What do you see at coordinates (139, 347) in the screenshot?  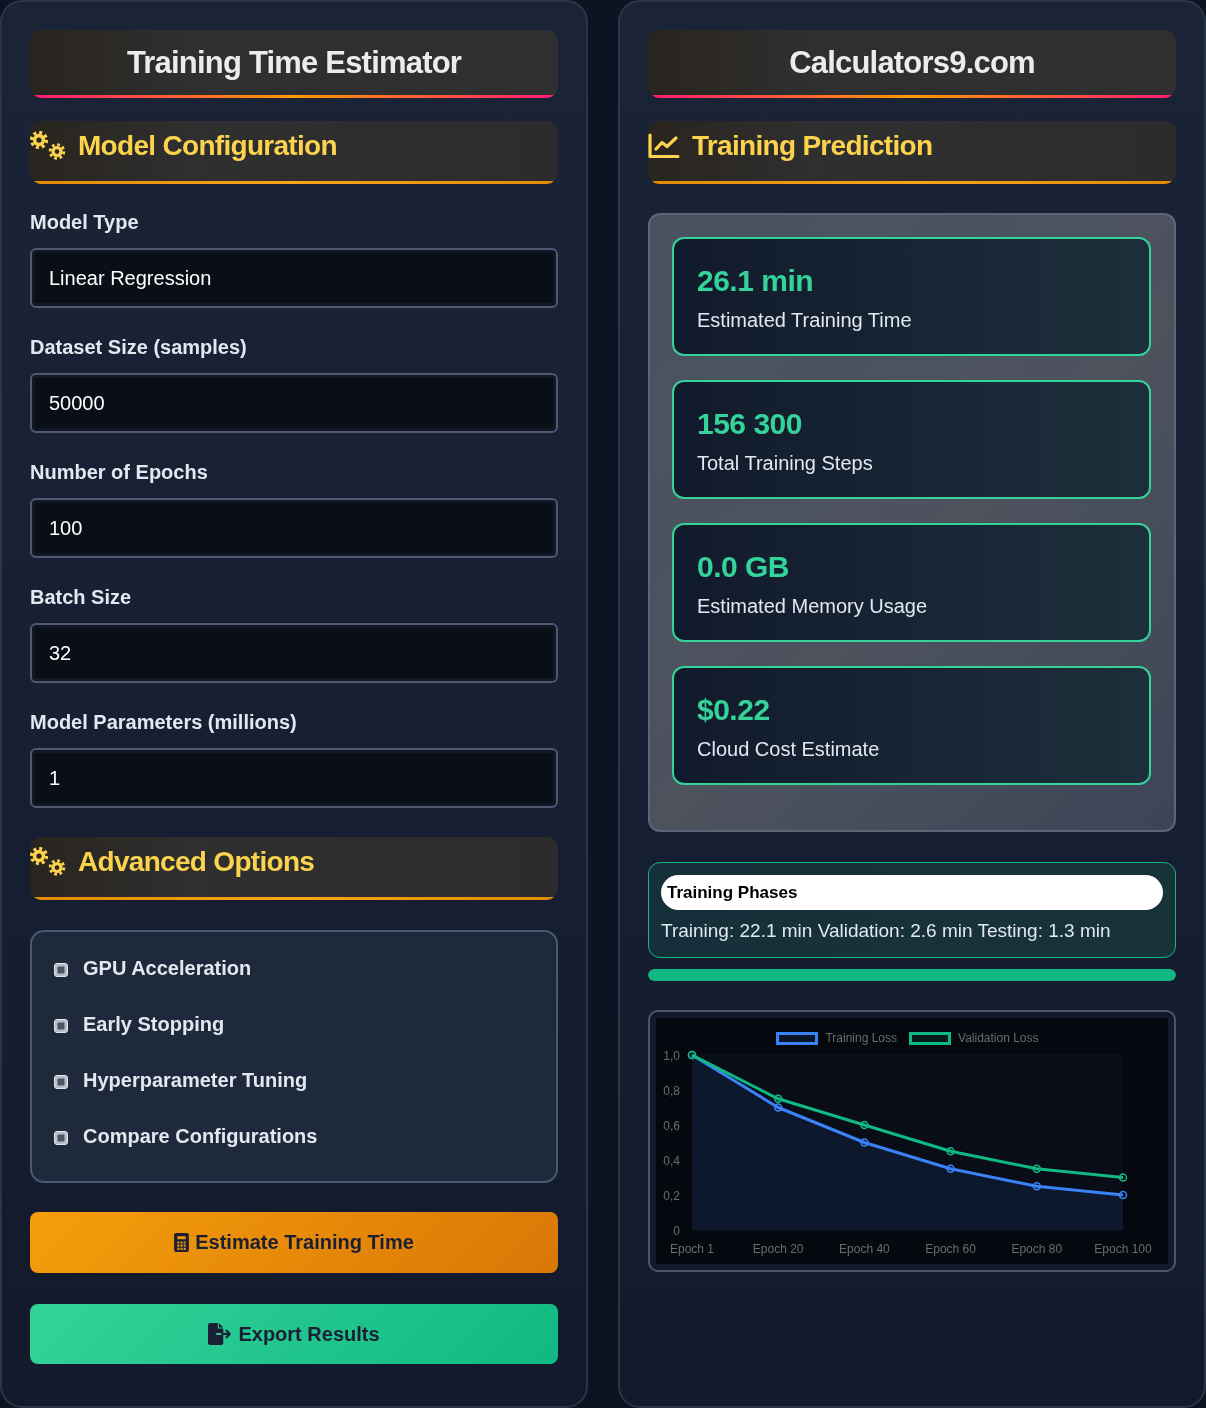 I see `field-label: Dataset Size (samples)` at bounding box center [139, 347].